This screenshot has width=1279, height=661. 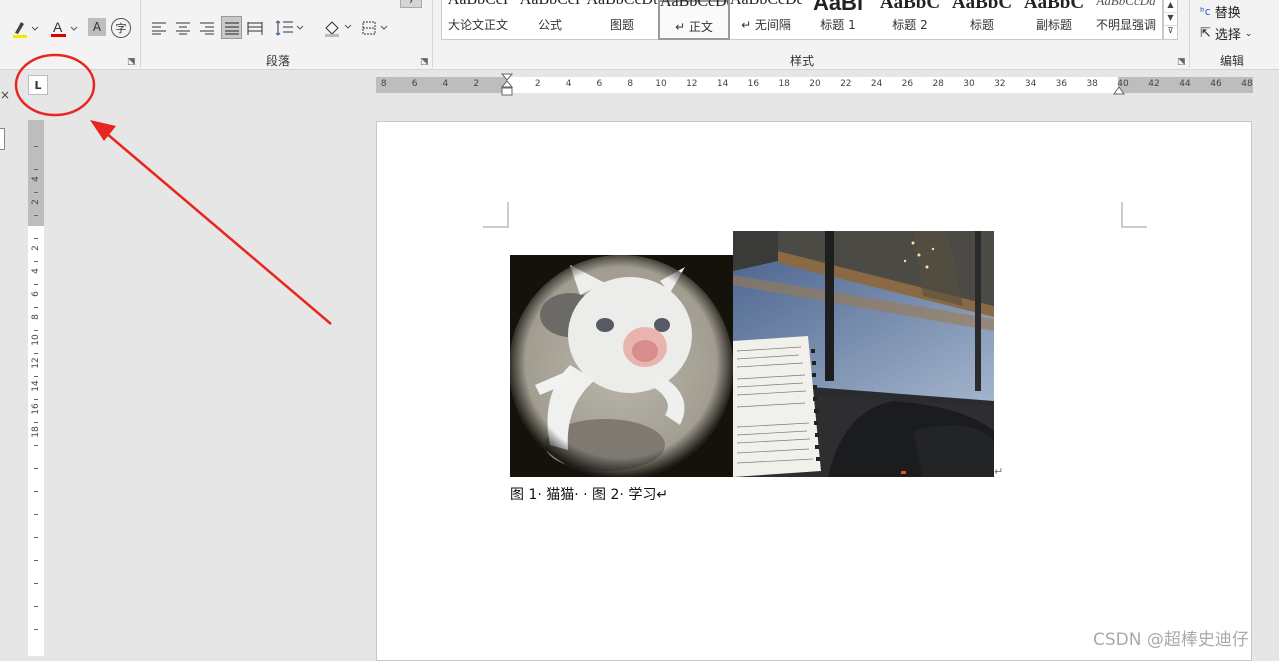 I want to click on style-name: ↵ 正文, so click(x=694, y=27).